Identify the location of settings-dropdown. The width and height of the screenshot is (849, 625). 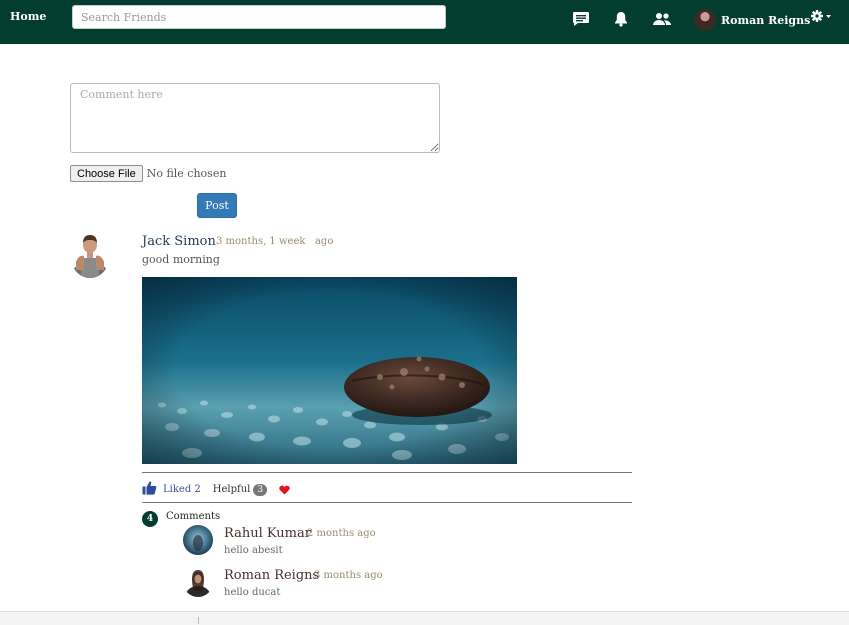
(822, 18).